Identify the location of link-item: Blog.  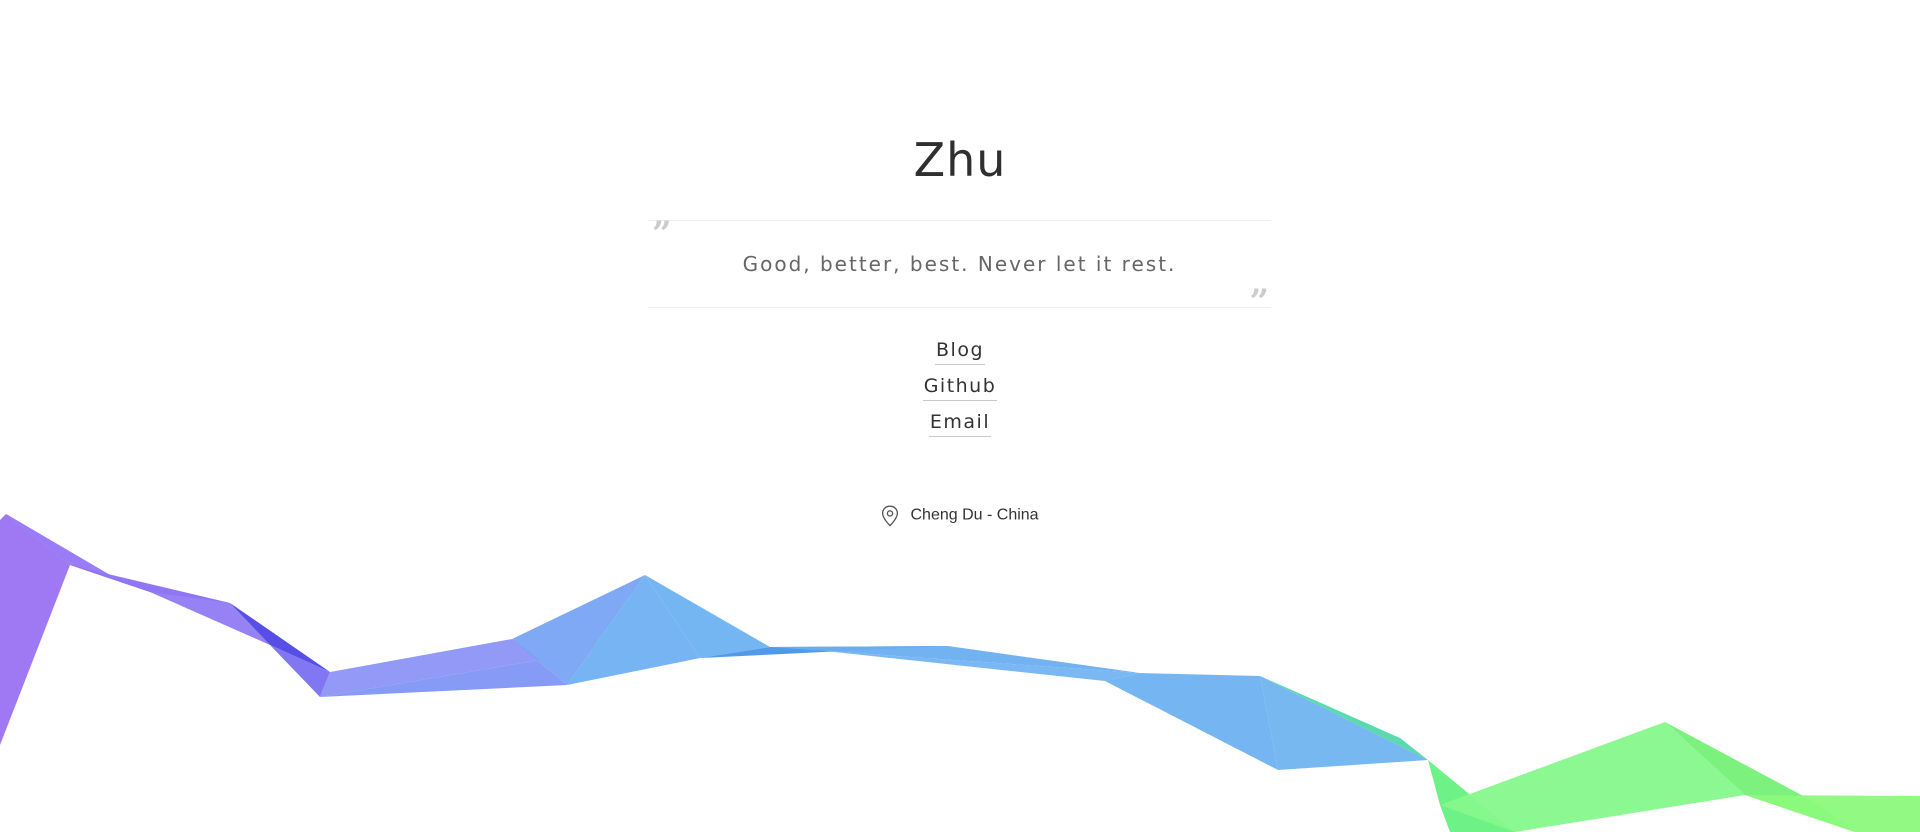
(960, 354).